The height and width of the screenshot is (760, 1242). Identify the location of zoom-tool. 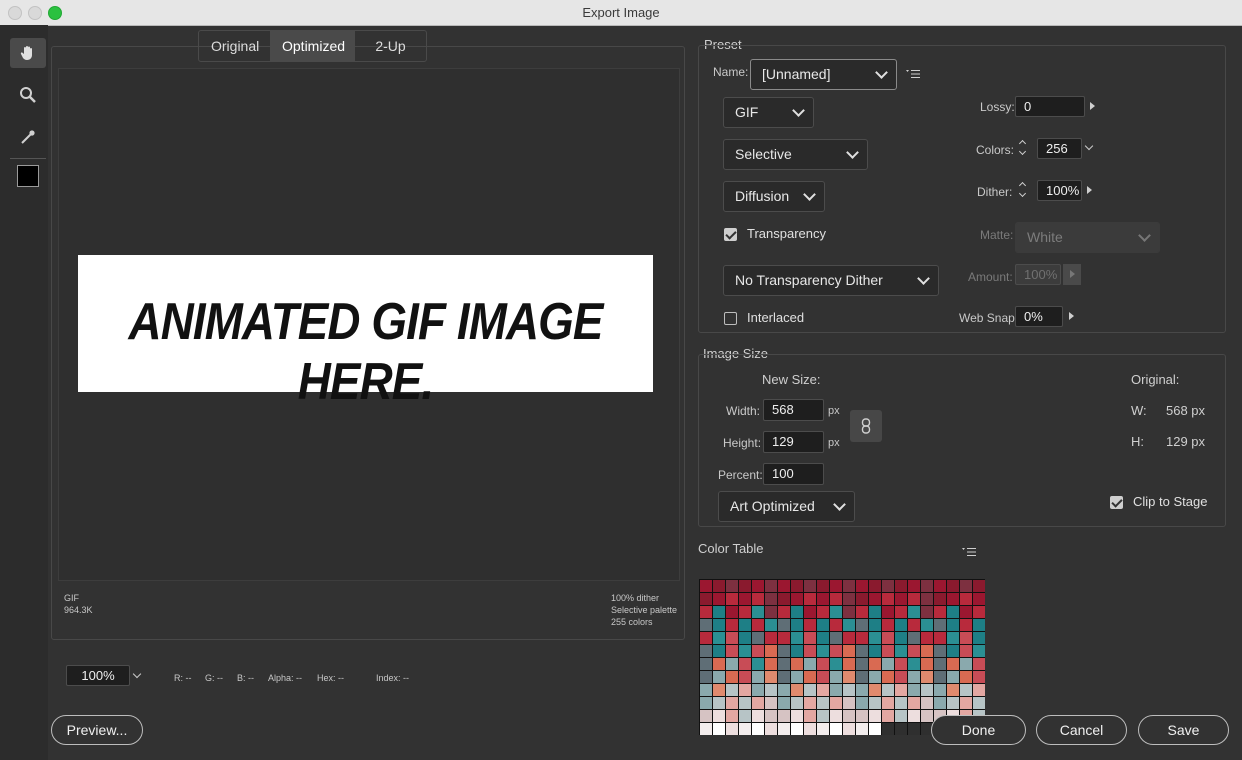
(28, 95).